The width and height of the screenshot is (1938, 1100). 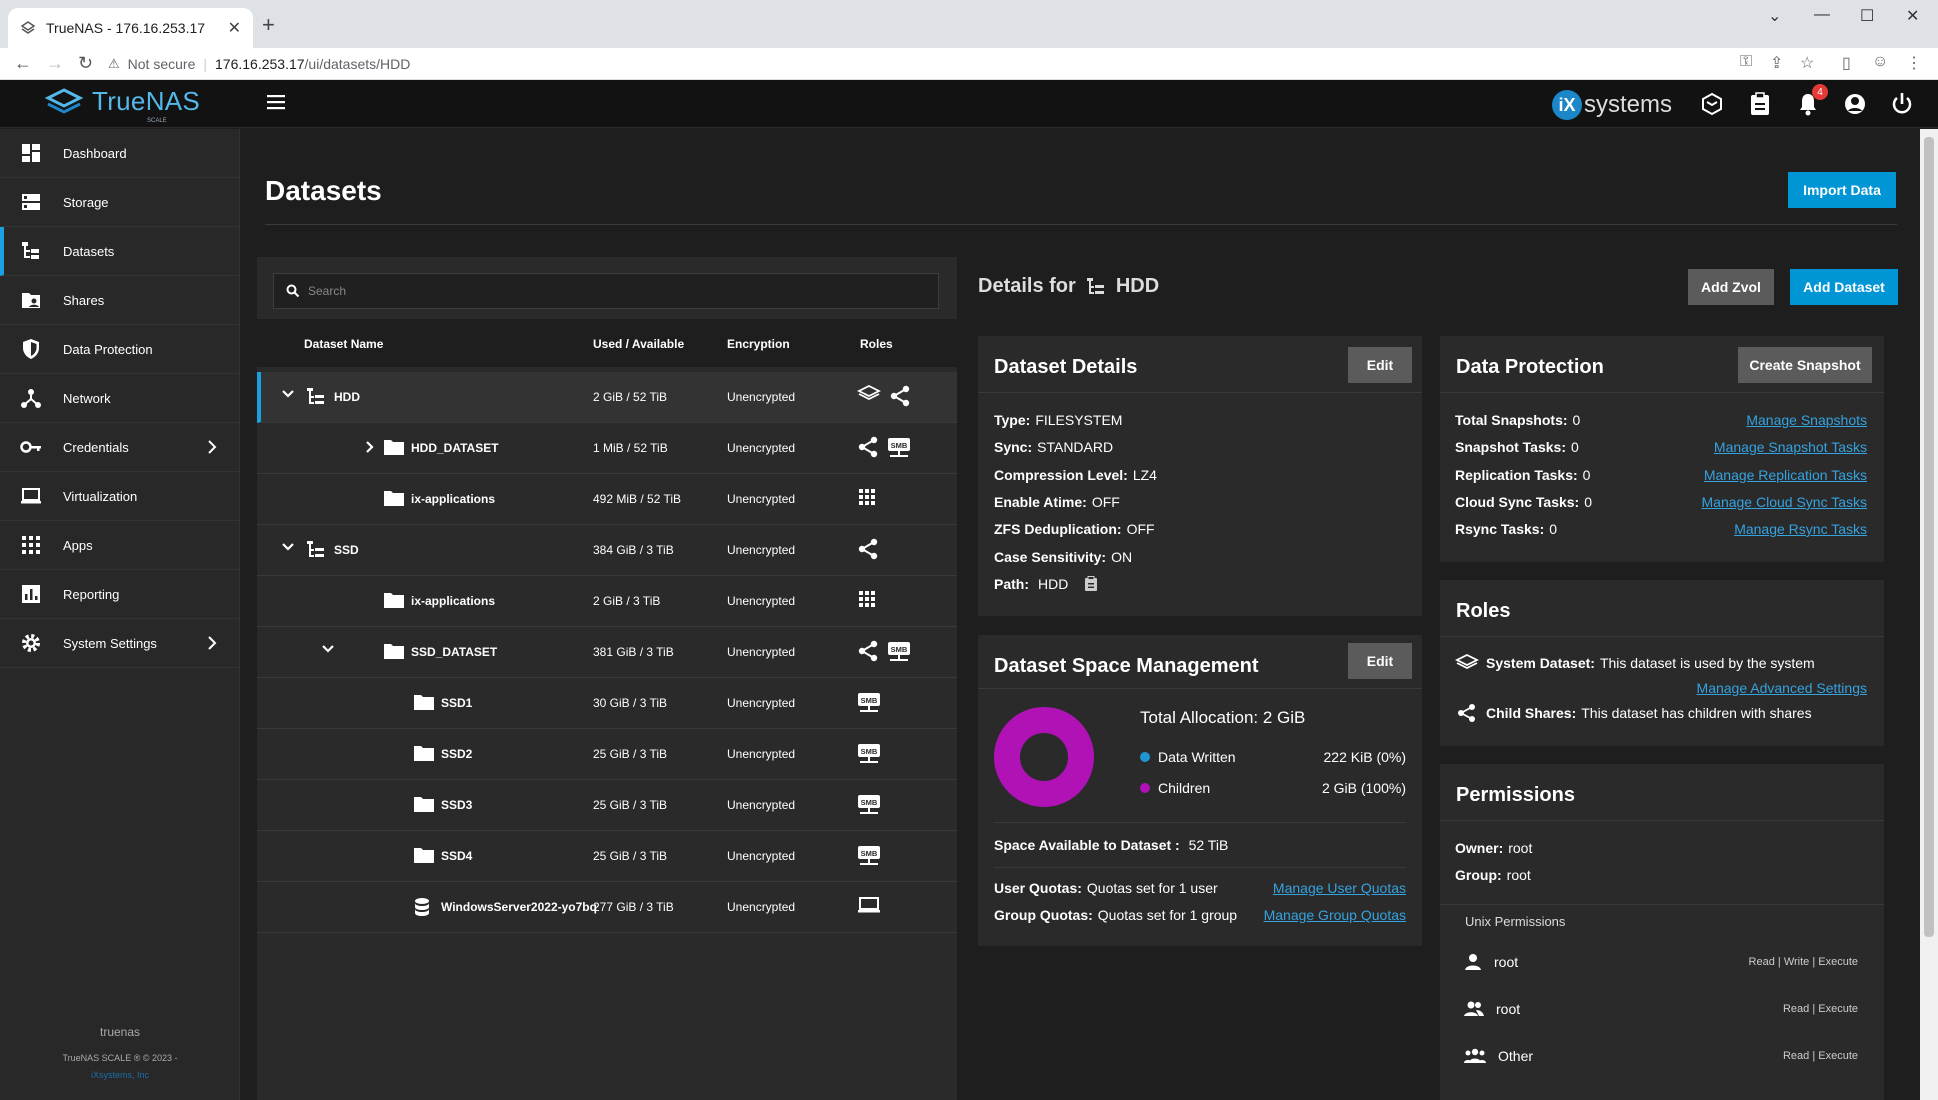 I want to click on table-row: SSD 384 GiB / 3 TiB Unencrypted, so click(x=607, y=550).